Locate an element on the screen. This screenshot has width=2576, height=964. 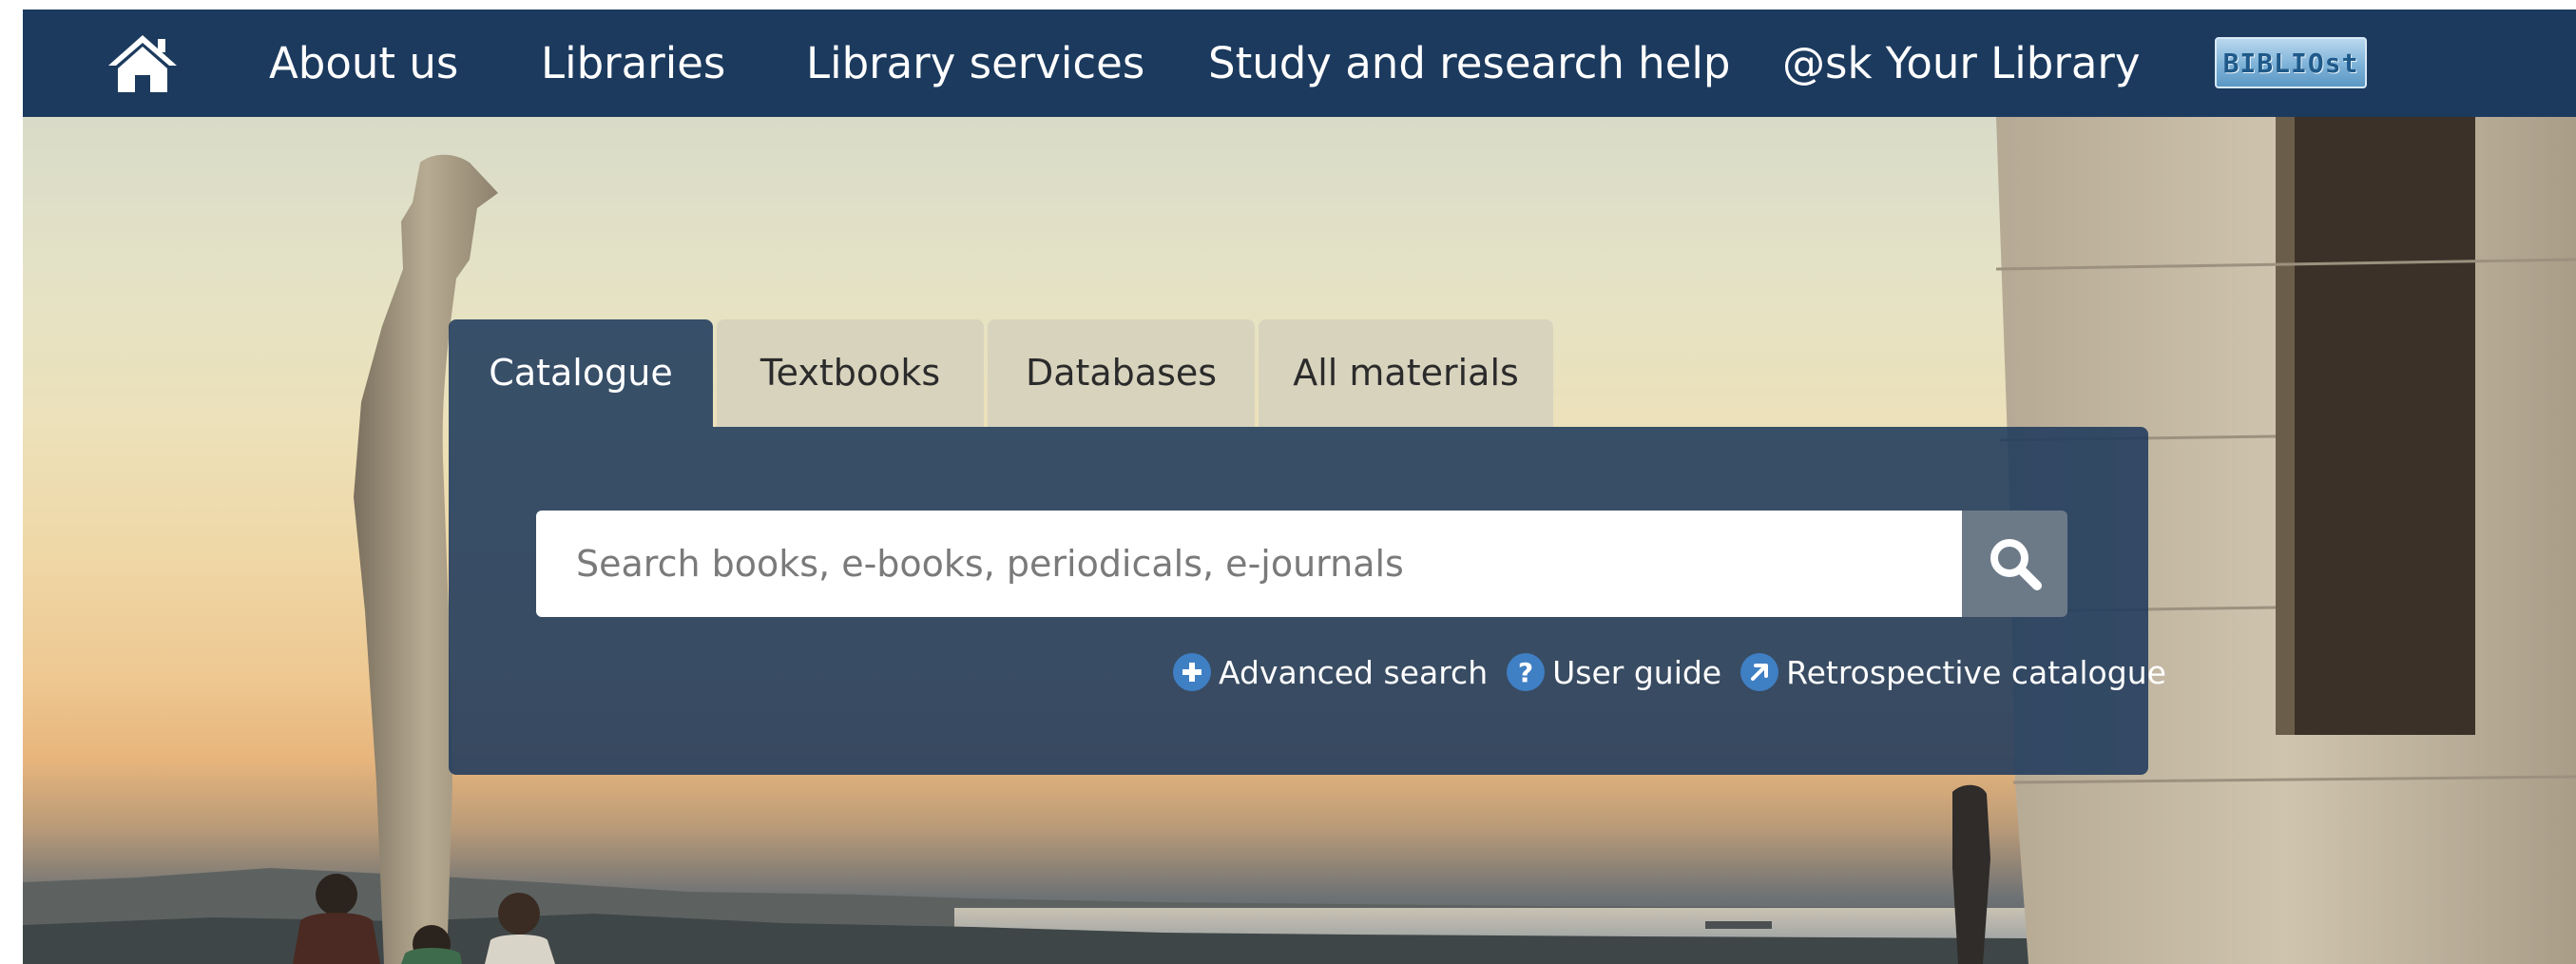
retrospective-catalogue-label: Retrospective catalogue is located at coordinates (1976, 672).